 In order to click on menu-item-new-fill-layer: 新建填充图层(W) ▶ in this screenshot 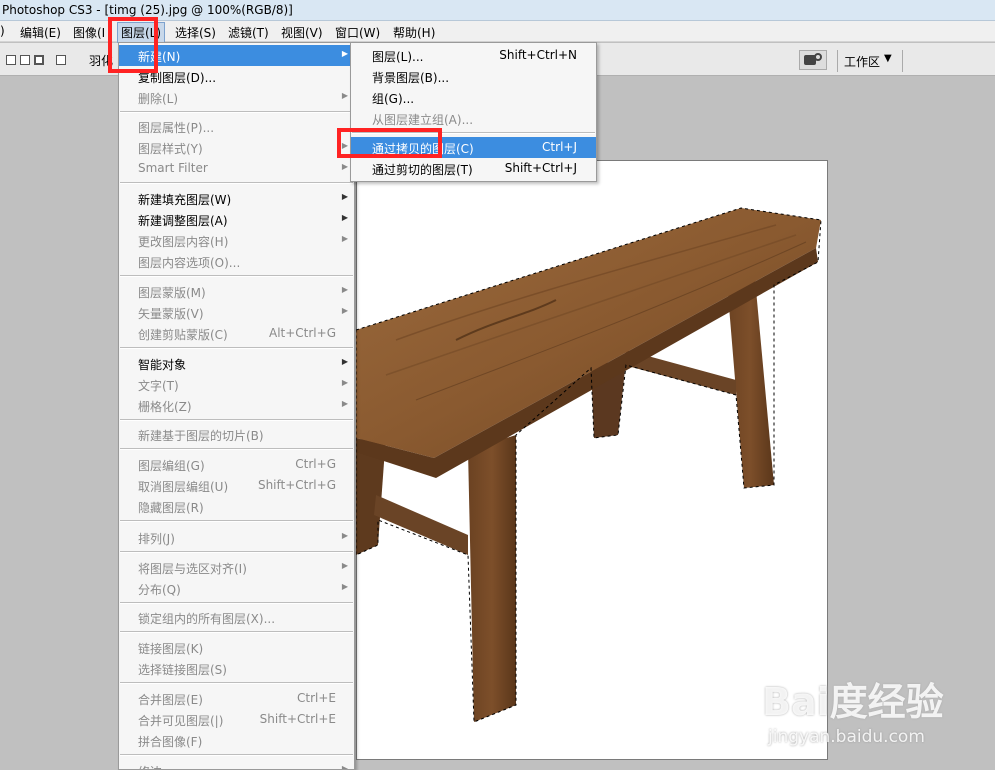, I will do `click(236, 198)`.